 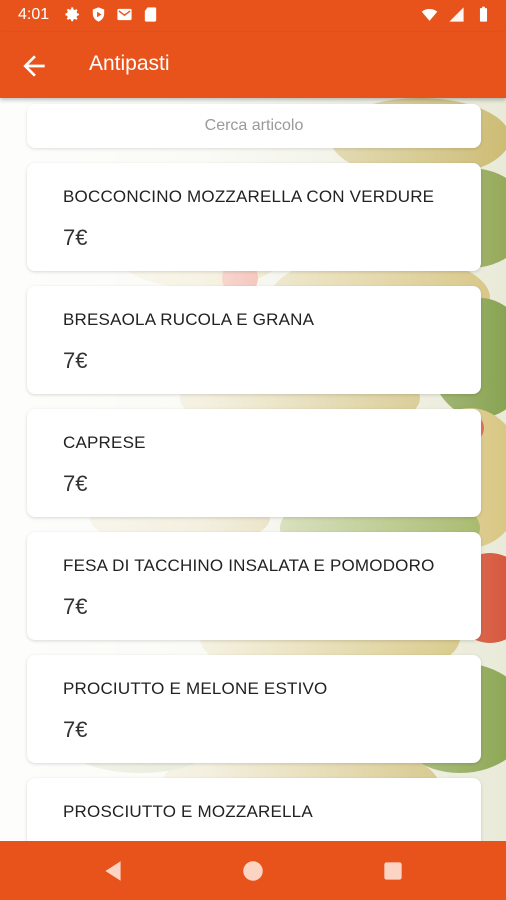 What do you see at coordinates (34, 14) in the screenshot?
I see `status-time: 4:01` at bounding box center [34, 14].